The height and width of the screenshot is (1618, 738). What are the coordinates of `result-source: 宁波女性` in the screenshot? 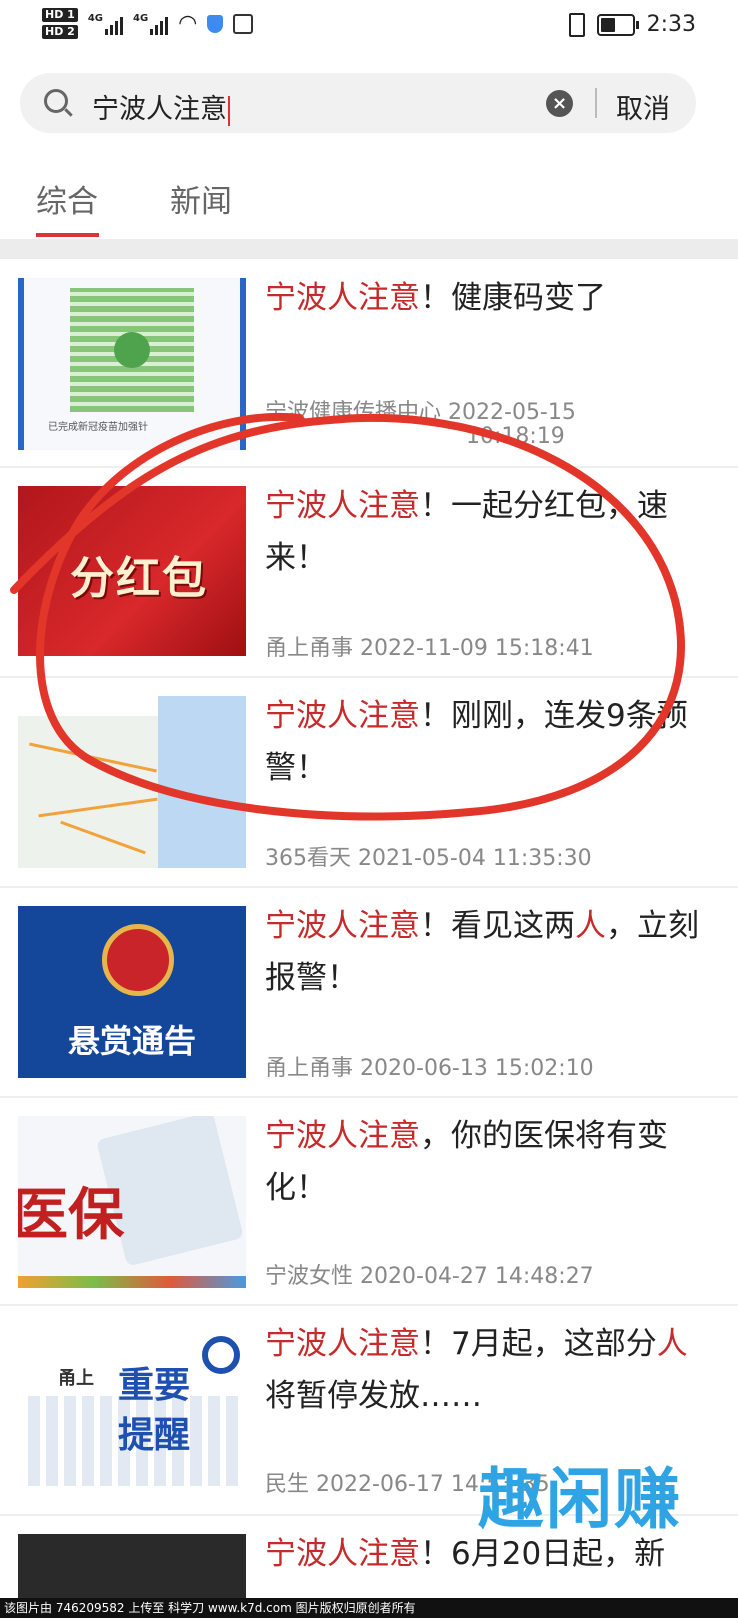 It's located at (309, 1276).